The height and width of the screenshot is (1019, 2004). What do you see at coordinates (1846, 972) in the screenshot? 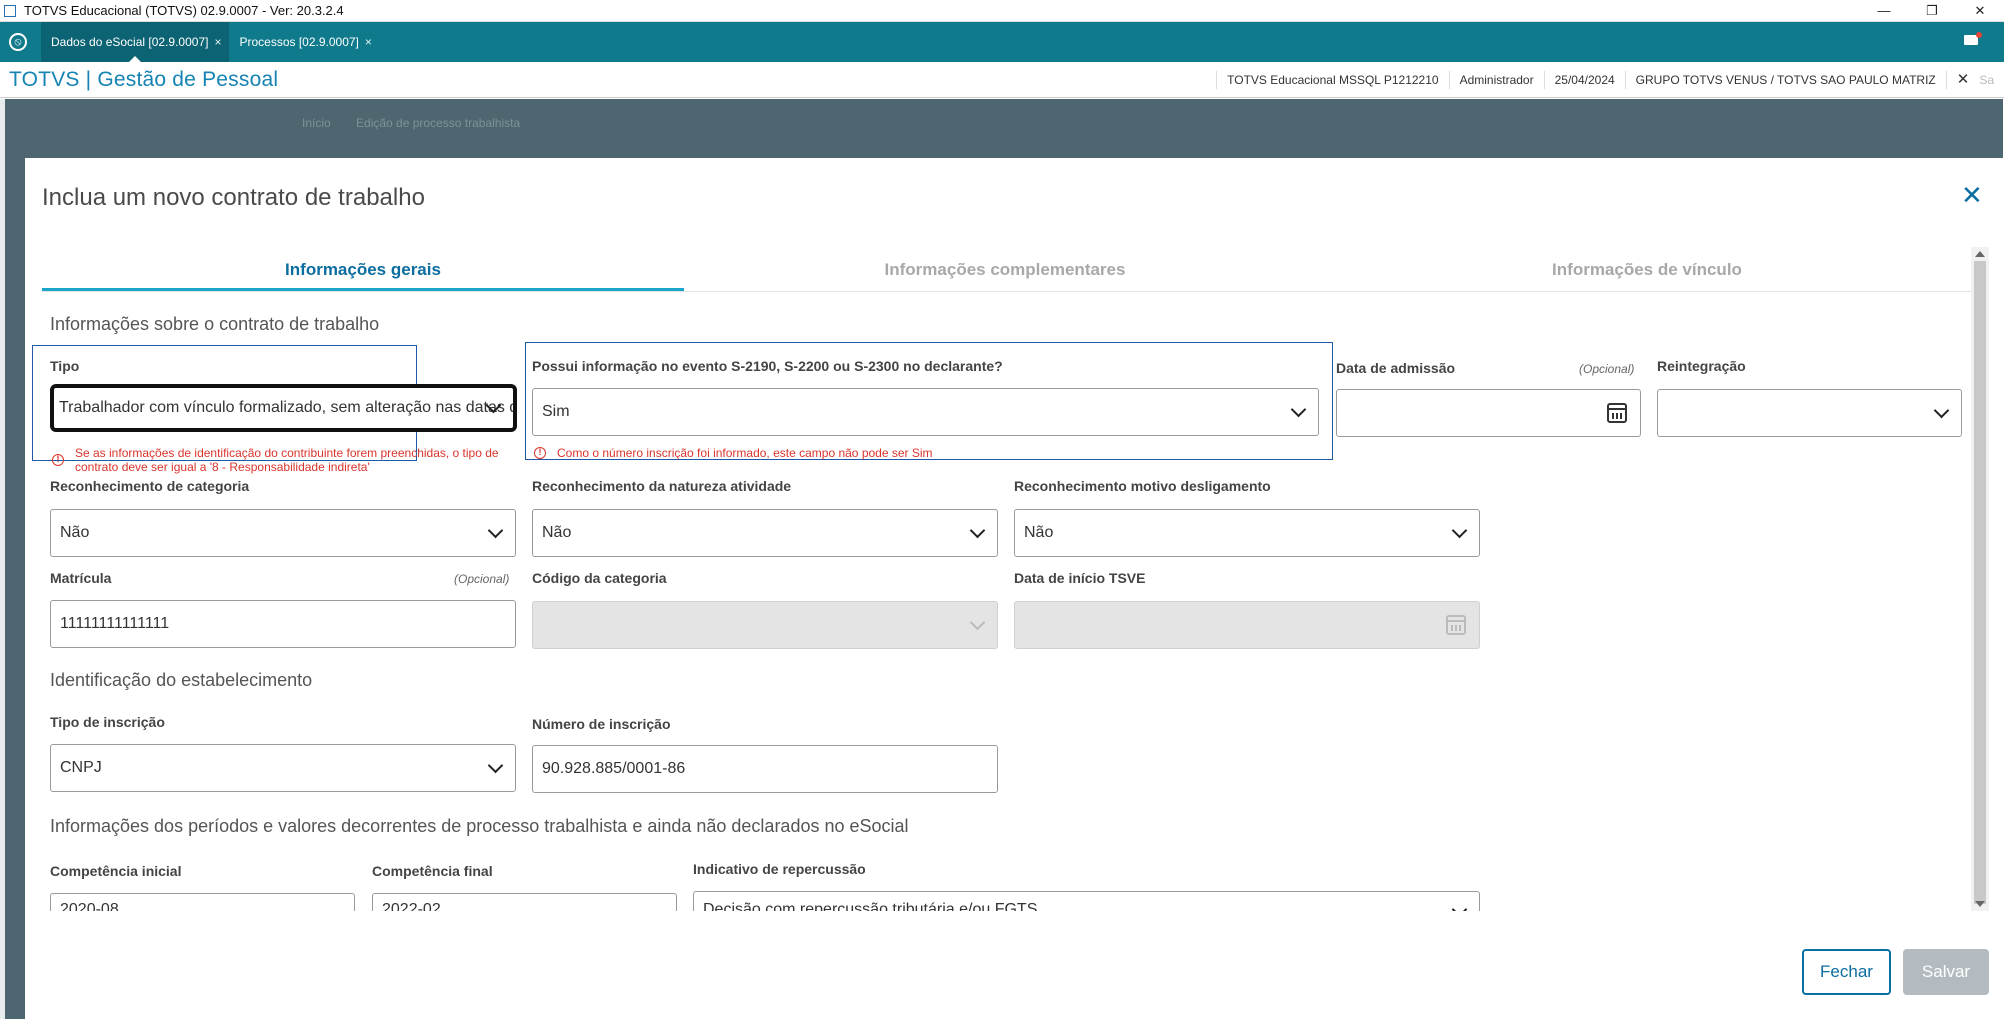
I see `fechar-button: Fechar` at bounding box center [1846, 972].